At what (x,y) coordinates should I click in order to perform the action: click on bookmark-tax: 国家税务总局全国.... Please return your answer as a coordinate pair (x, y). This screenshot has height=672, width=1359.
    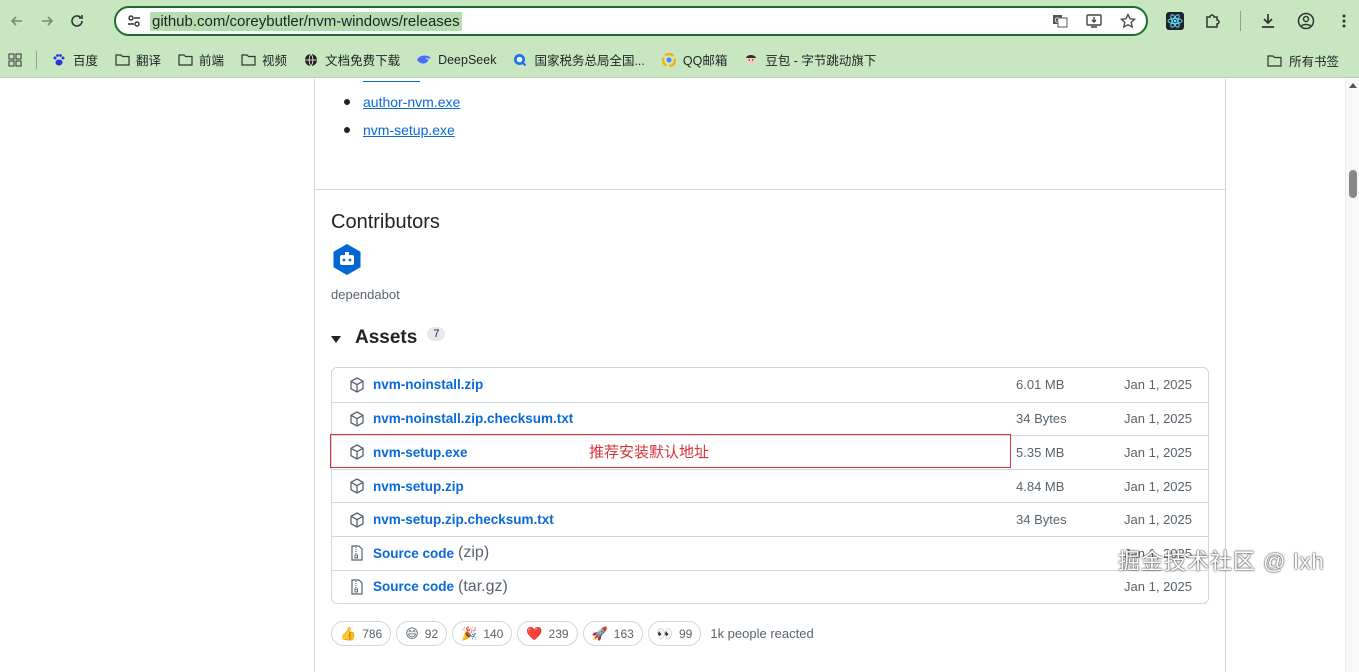
    Looking at the image, I should click on (578, 60).